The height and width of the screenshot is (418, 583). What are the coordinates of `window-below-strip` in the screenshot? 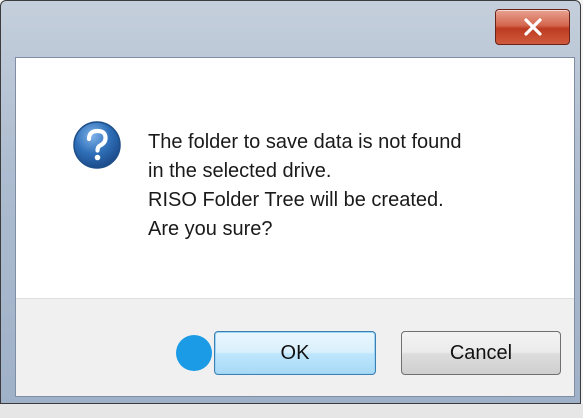 It's located at (291, 411).